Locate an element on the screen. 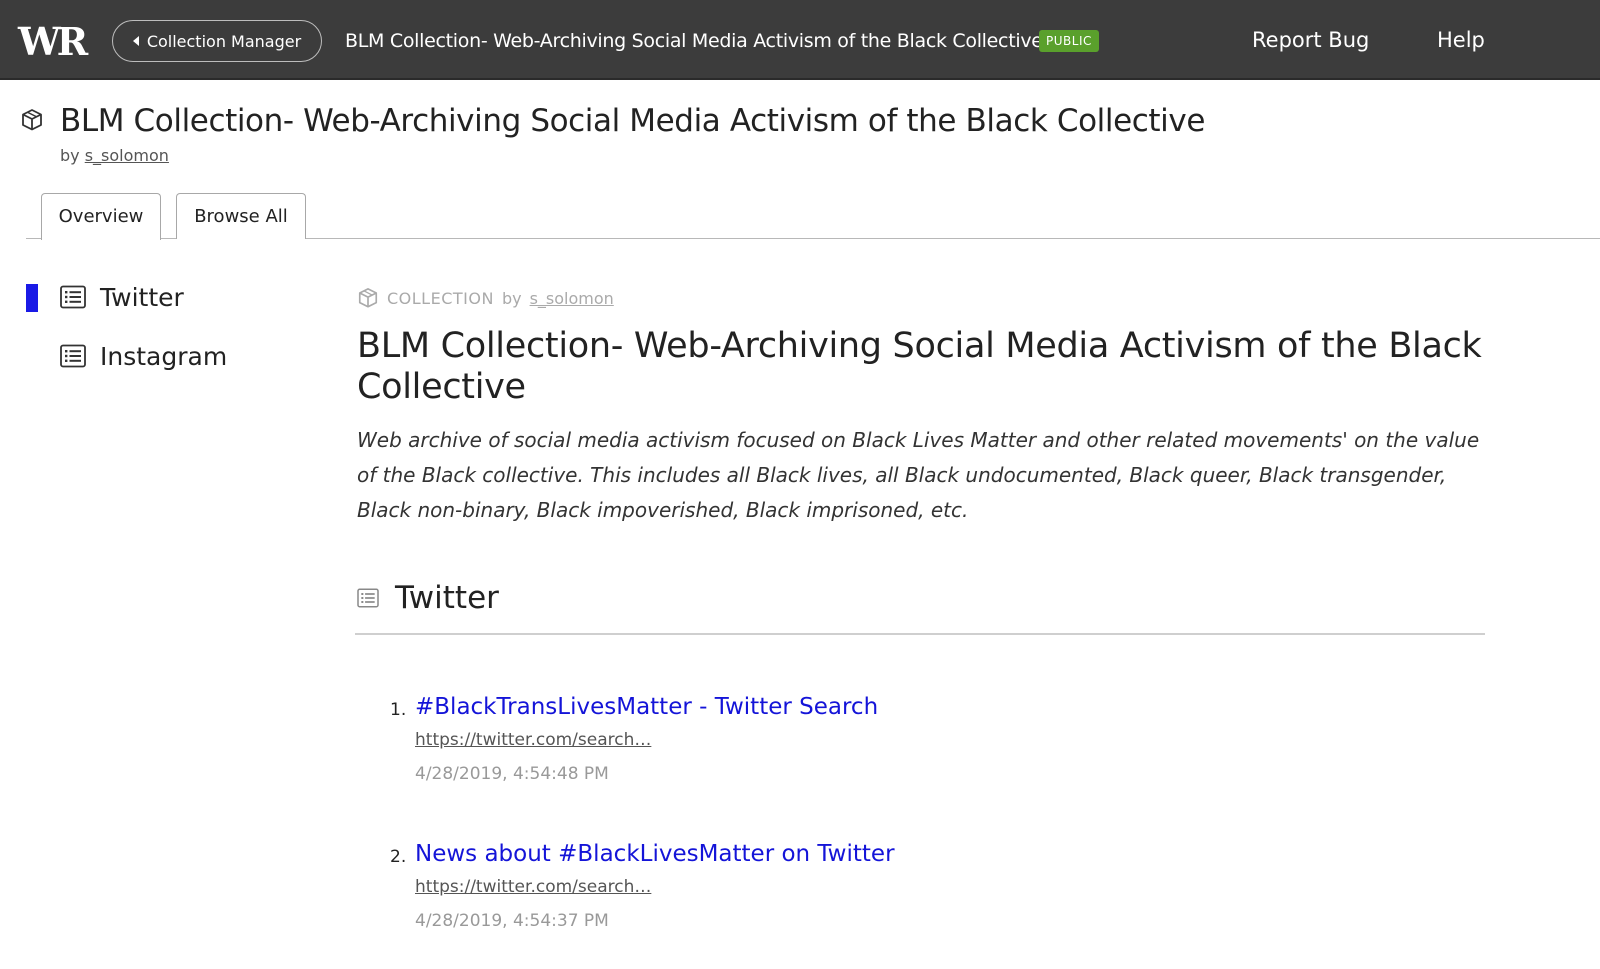  byline-by: by is located at coordinates (70, 155).